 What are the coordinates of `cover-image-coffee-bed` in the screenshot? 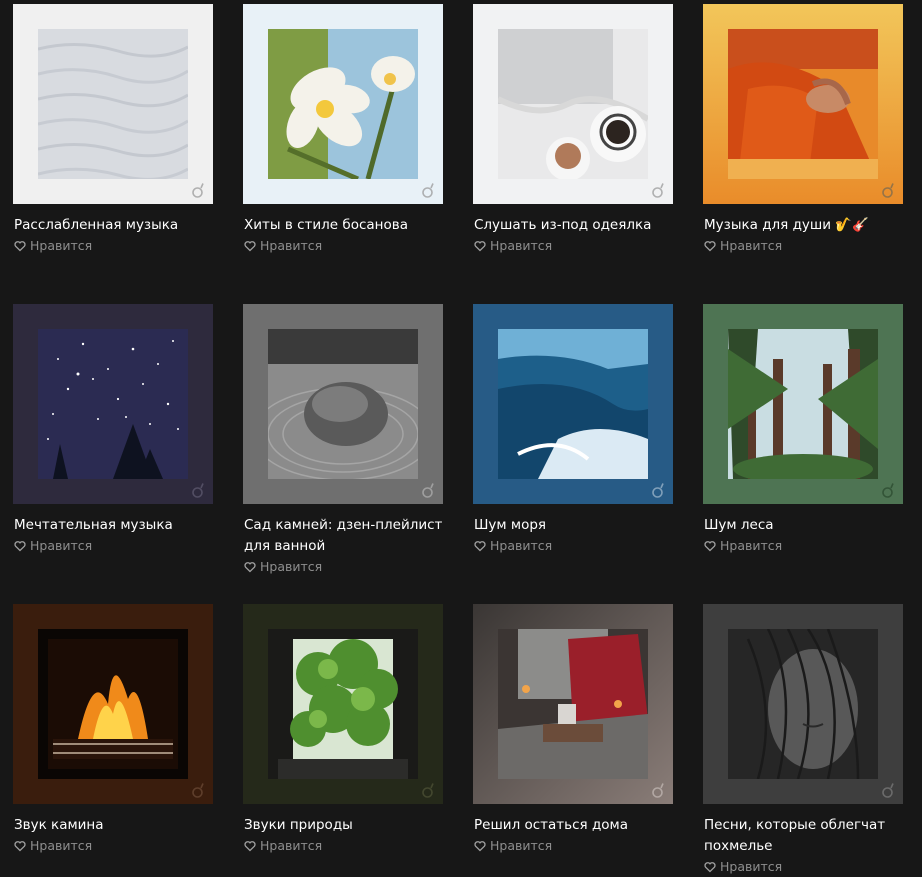 It's located at (573, 104).